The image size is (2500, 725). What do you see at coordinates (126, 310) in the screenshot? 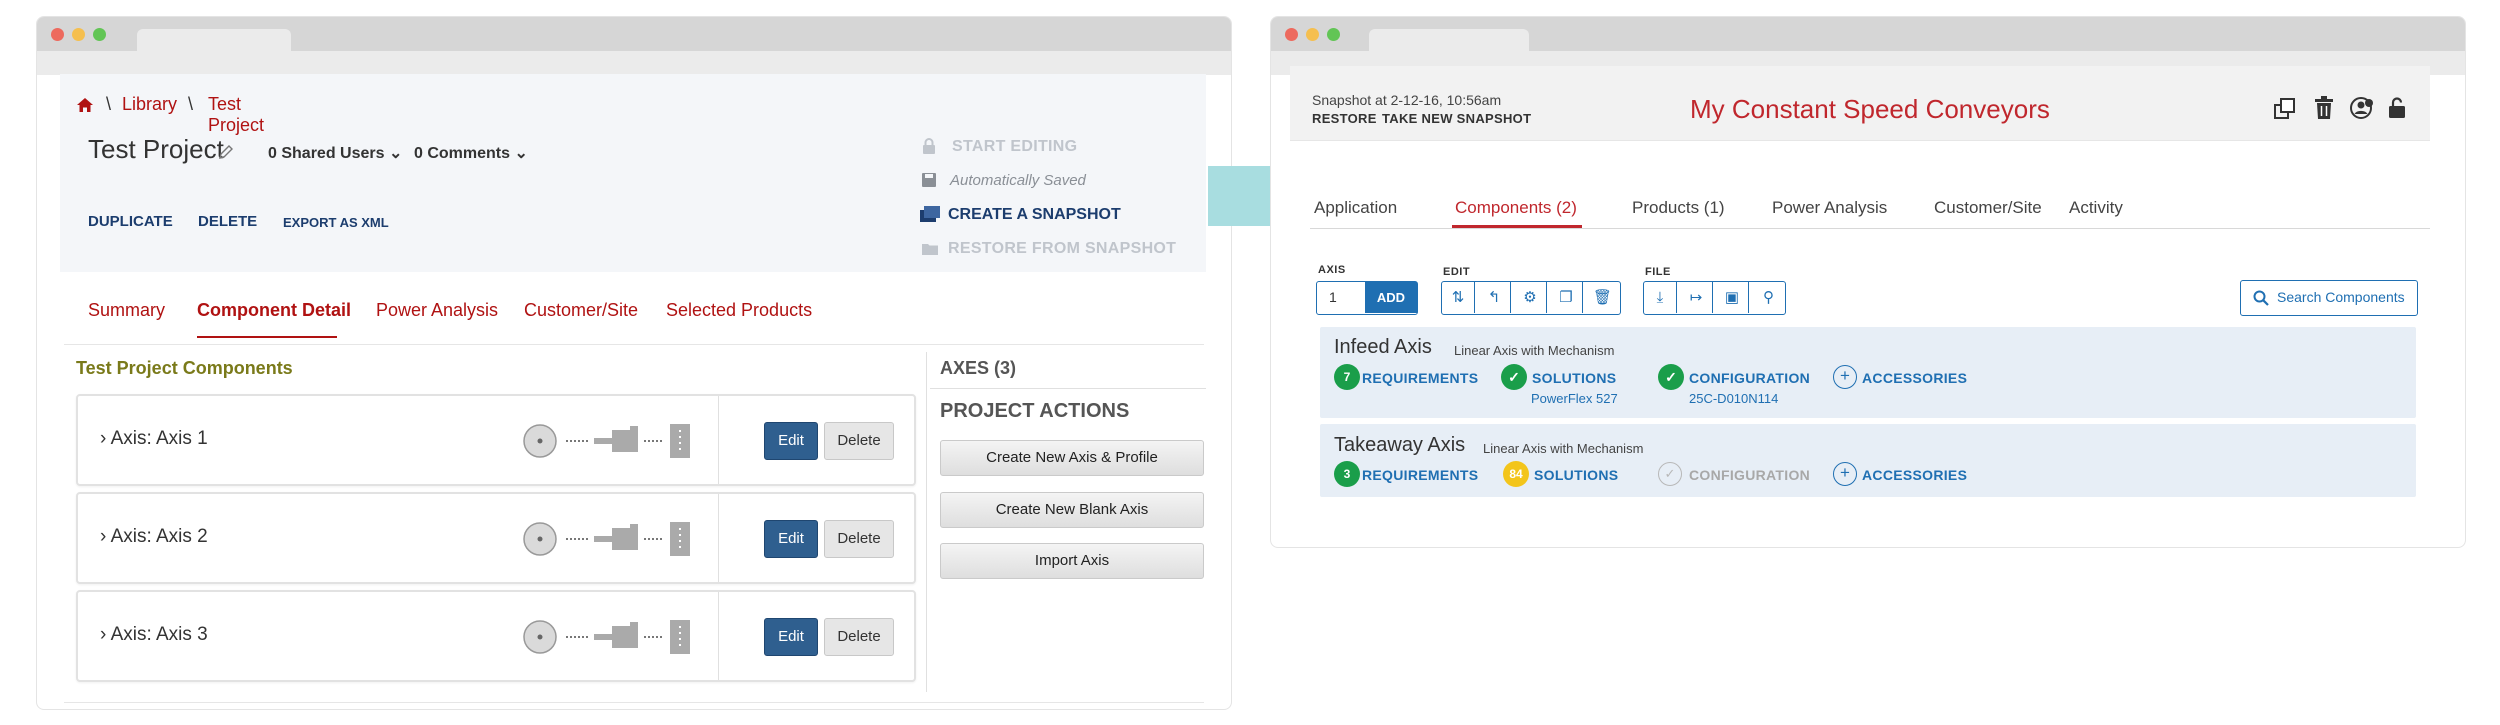
I see `tab-summary: Summary` at bounding box center [126, 310].